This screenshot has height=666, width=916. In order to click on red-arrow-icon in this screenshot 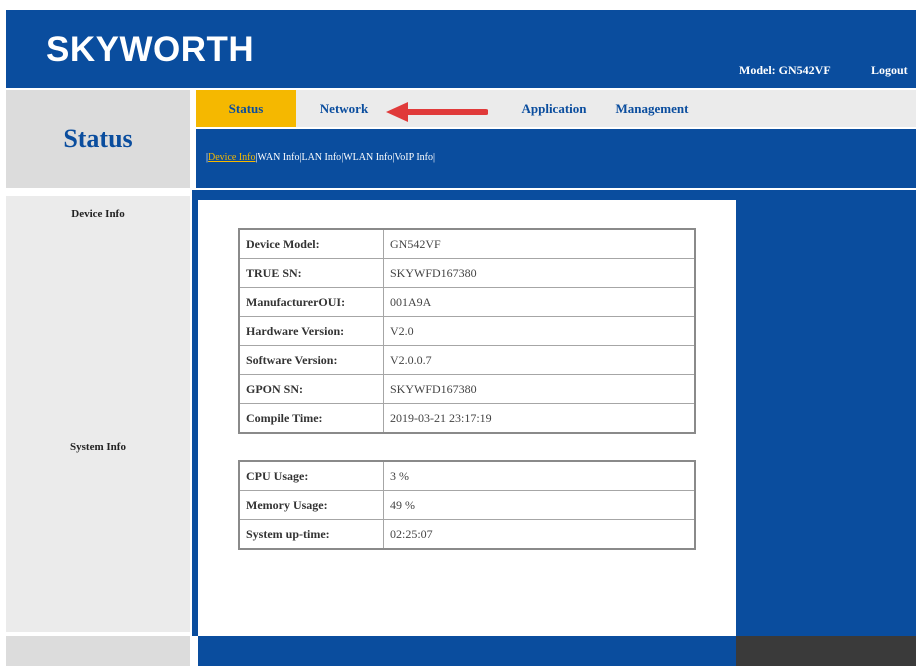, I will do `click(437, 112)`.